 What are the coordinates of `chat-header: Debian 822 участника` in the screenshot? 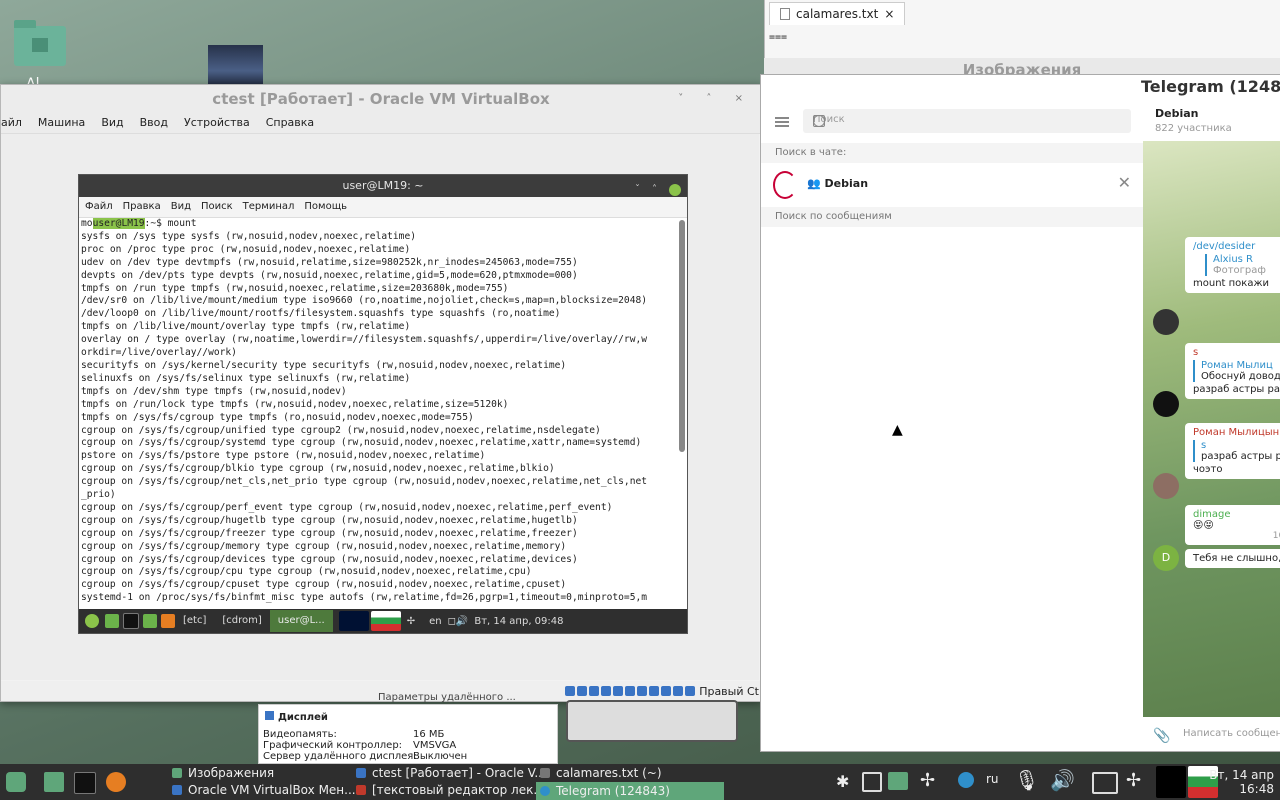 It's located at (1211, 120).